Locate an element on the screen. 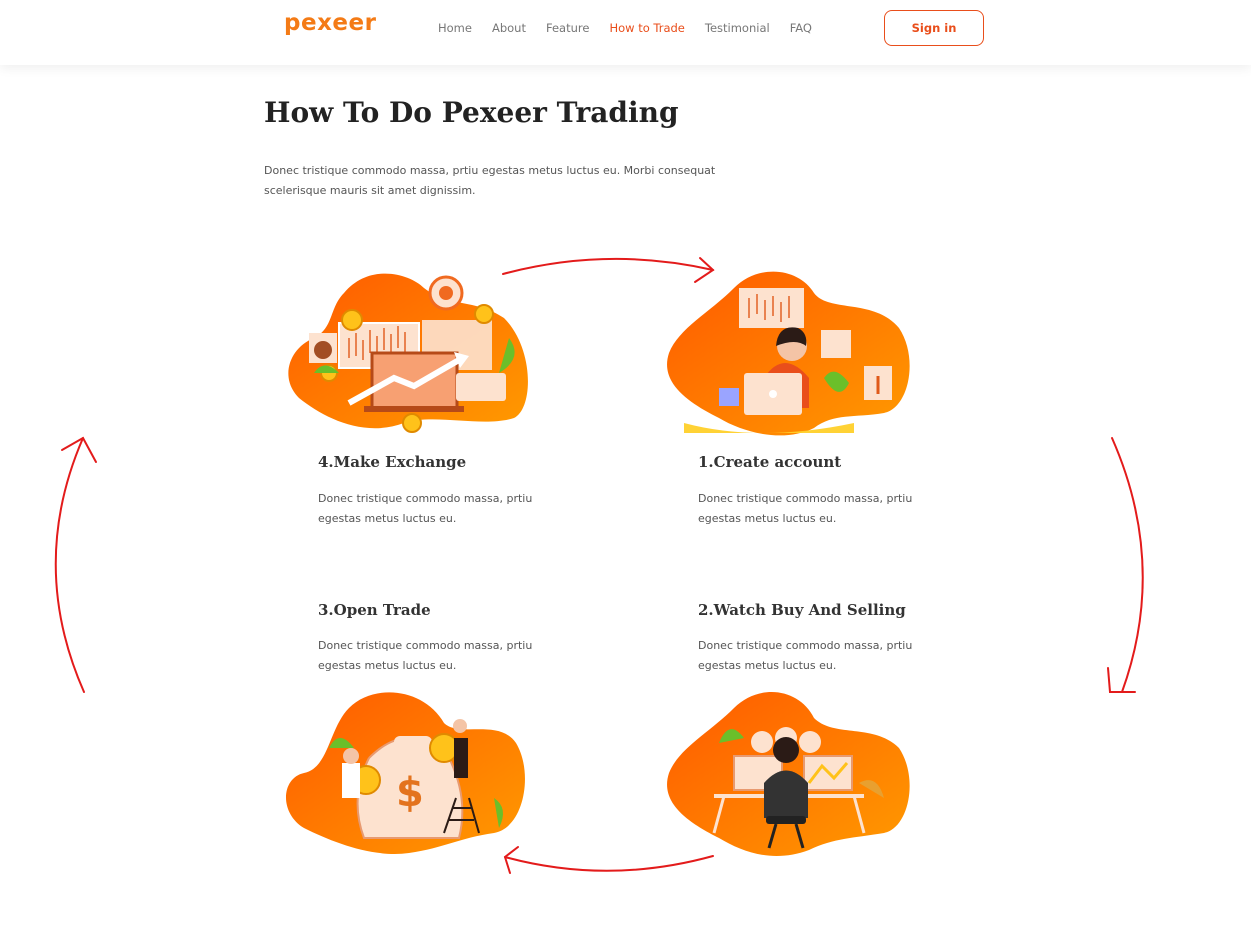 The width and height of the screenshot is (1251, 940). step-1-title: 1.Create account is located at coordinates (770, 462).